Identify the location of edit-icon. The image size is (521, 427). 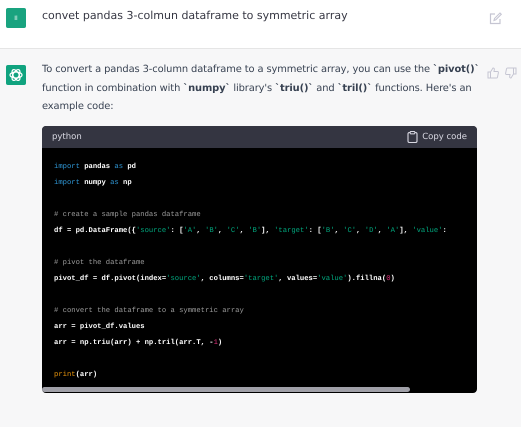
(495, 18).